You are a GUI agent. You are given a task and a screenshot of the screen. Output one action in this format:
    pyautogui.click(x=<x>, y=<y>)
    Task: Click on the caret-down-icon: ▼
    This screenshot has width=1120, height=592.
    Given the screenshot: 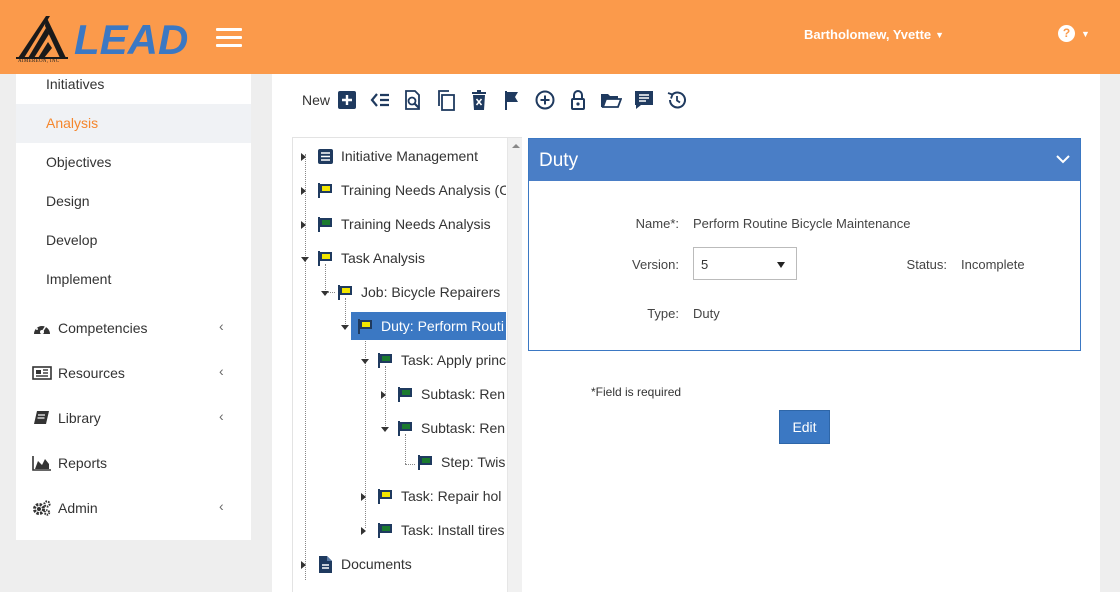 What is the action you would take?
    pyautogui.click(x=1085, y=33)
    